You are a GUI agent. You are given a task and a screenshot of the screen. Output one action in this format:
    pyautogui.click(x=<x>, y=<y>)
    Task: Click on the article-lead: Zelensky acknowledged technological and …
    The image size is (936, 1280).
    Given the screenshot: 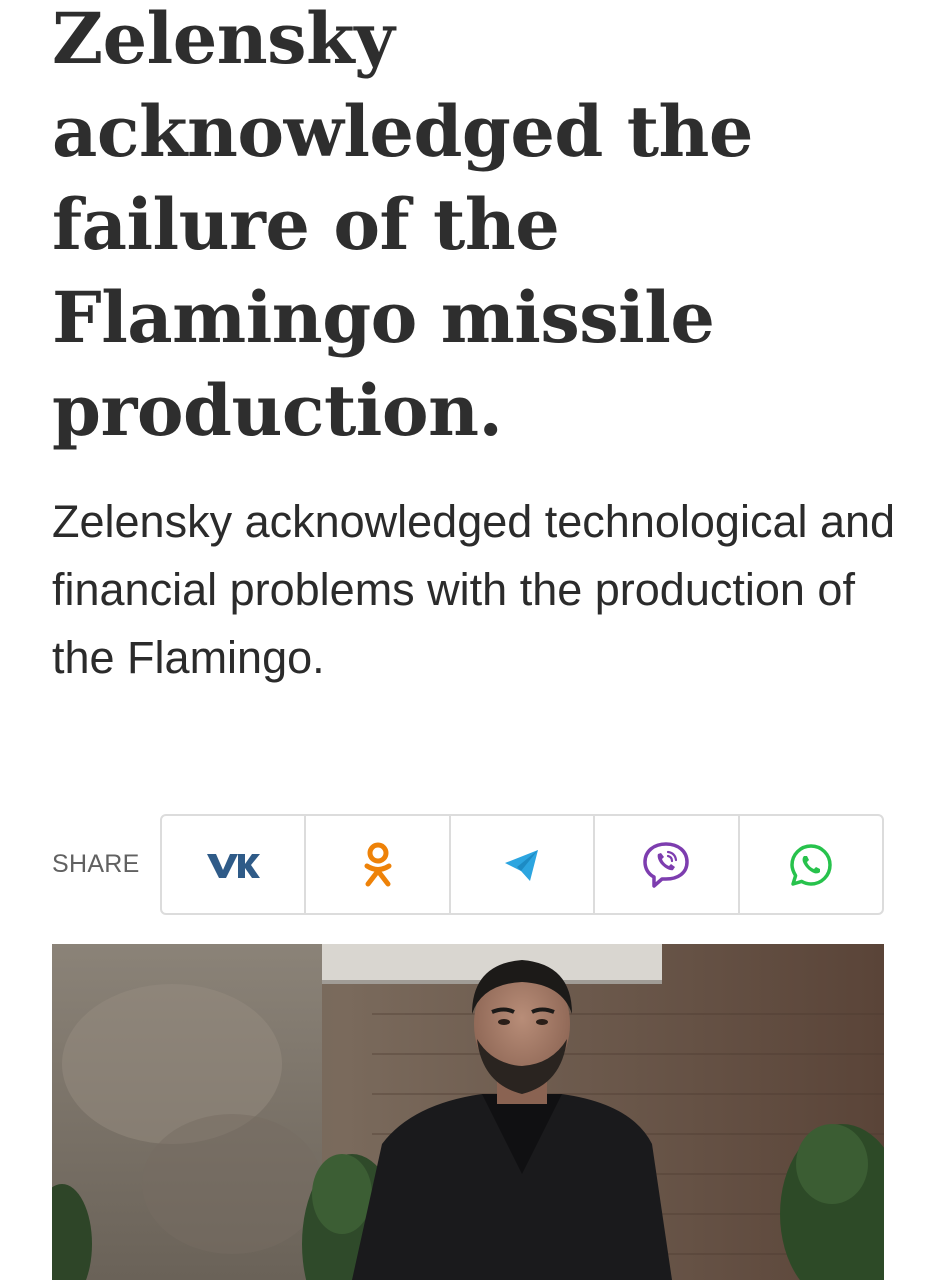 What is the action you would take?
    pyautogui.click(x=474, y=589)
    